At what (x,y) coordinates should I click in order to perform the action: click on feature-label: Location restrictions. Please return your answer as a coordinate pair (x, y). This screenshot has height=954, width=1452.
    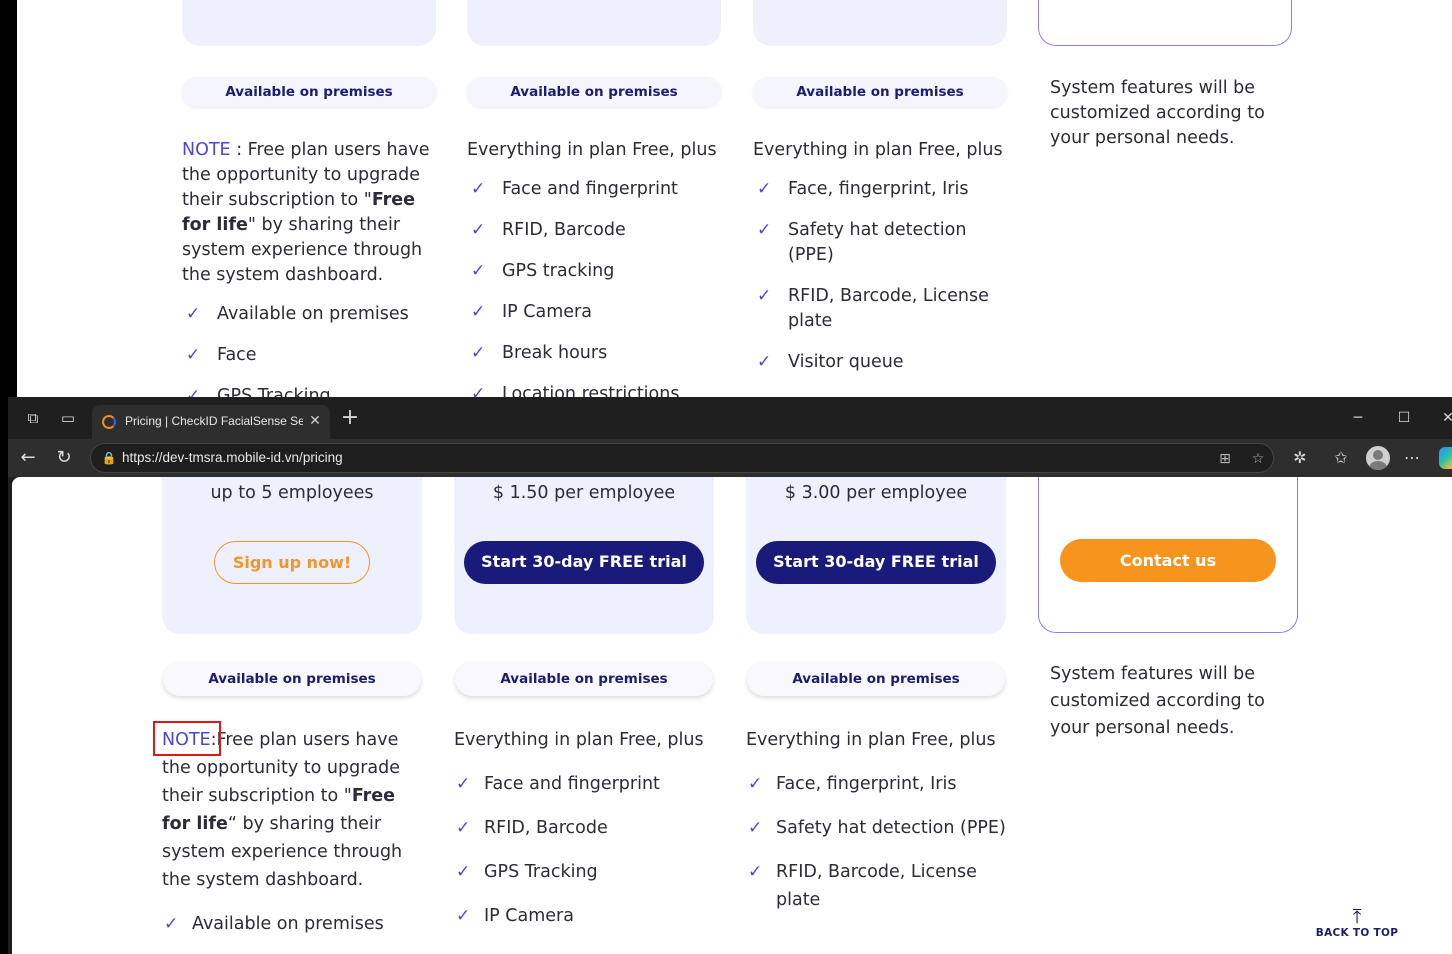
    Looking at the image, I should click on (591, 390).